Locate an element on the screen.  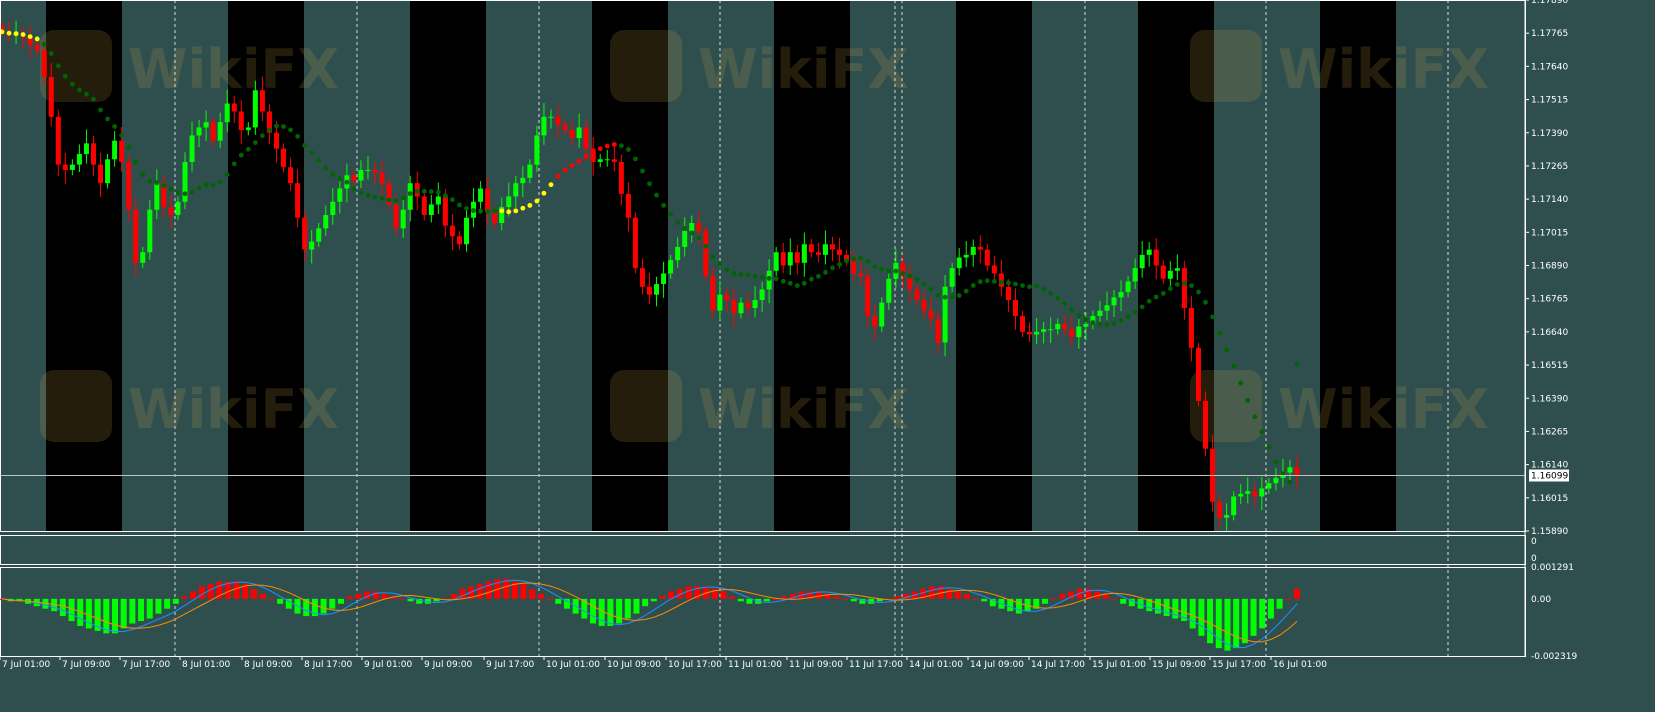
x-tick-label: 11 Jul 09:00 is located at coordinates (816, 665).